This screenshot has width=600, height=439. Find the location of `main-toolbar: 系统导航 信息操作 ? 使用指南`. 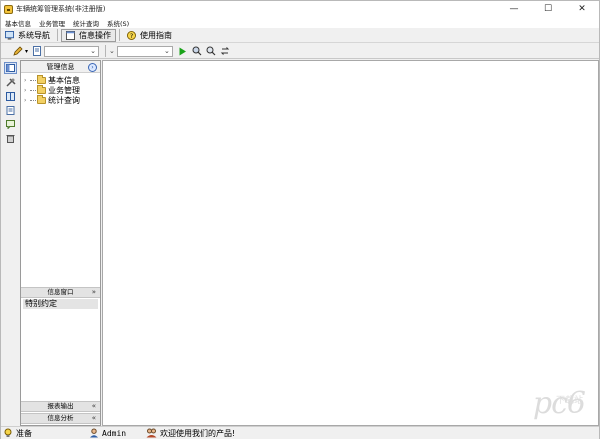

main-toolbar: 系统导航 信息操作 ? 使用指南 is located at coordinates (300, 35).